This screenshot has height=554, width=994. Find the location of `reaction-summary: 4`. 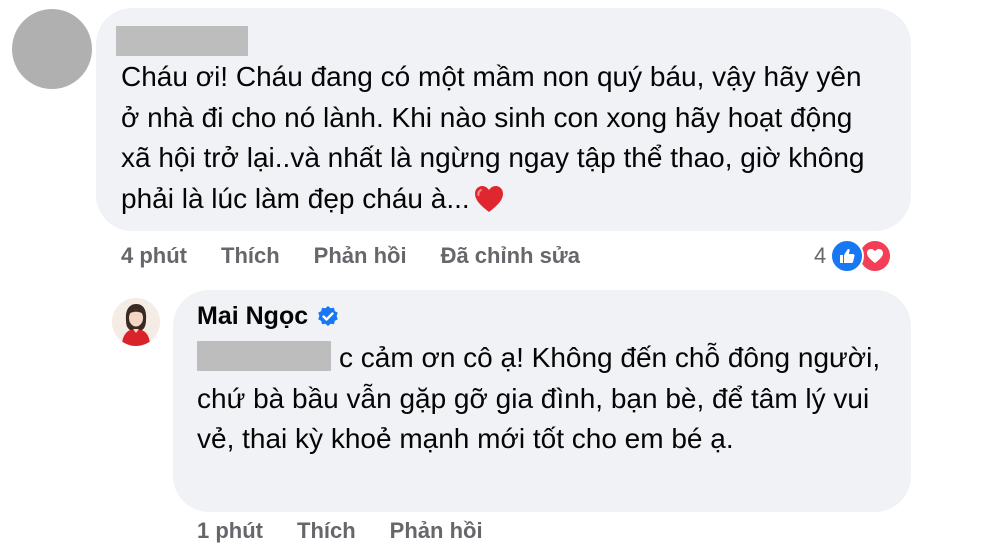

reaction-summary: 4 is located at coordinates (853, 256).